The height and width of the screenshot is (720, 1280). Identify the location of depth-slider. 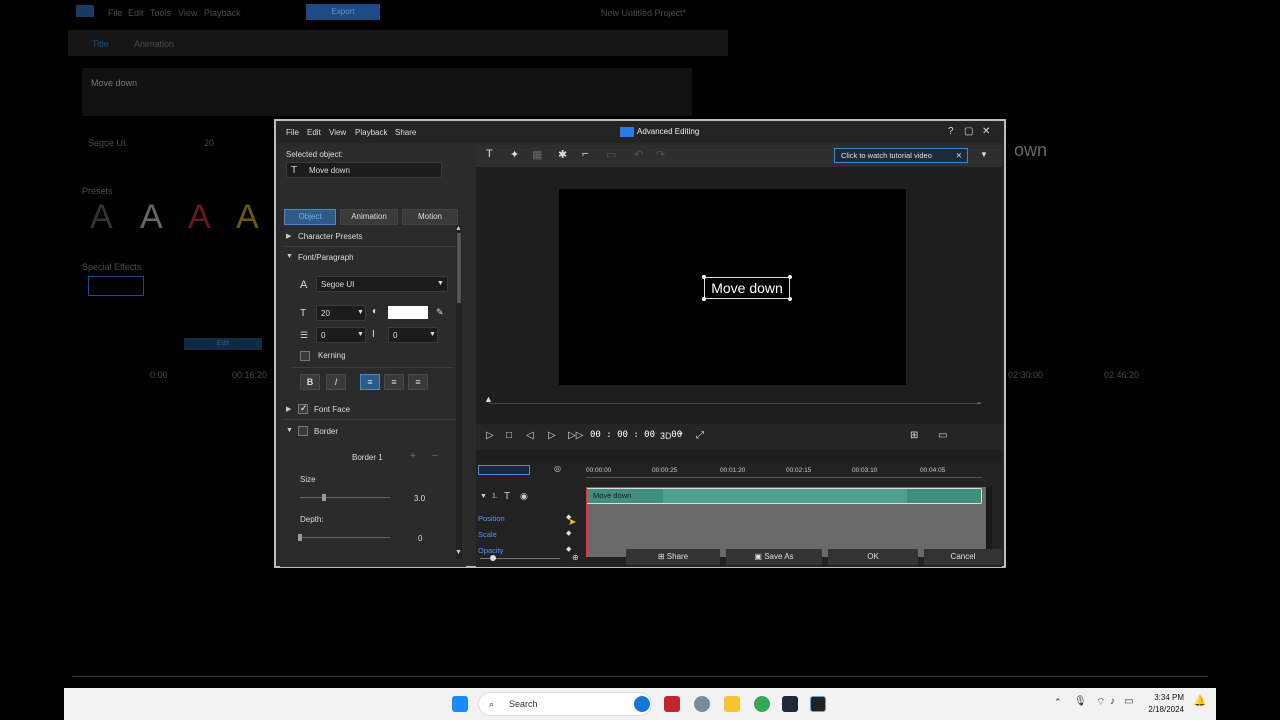
(345, 537).